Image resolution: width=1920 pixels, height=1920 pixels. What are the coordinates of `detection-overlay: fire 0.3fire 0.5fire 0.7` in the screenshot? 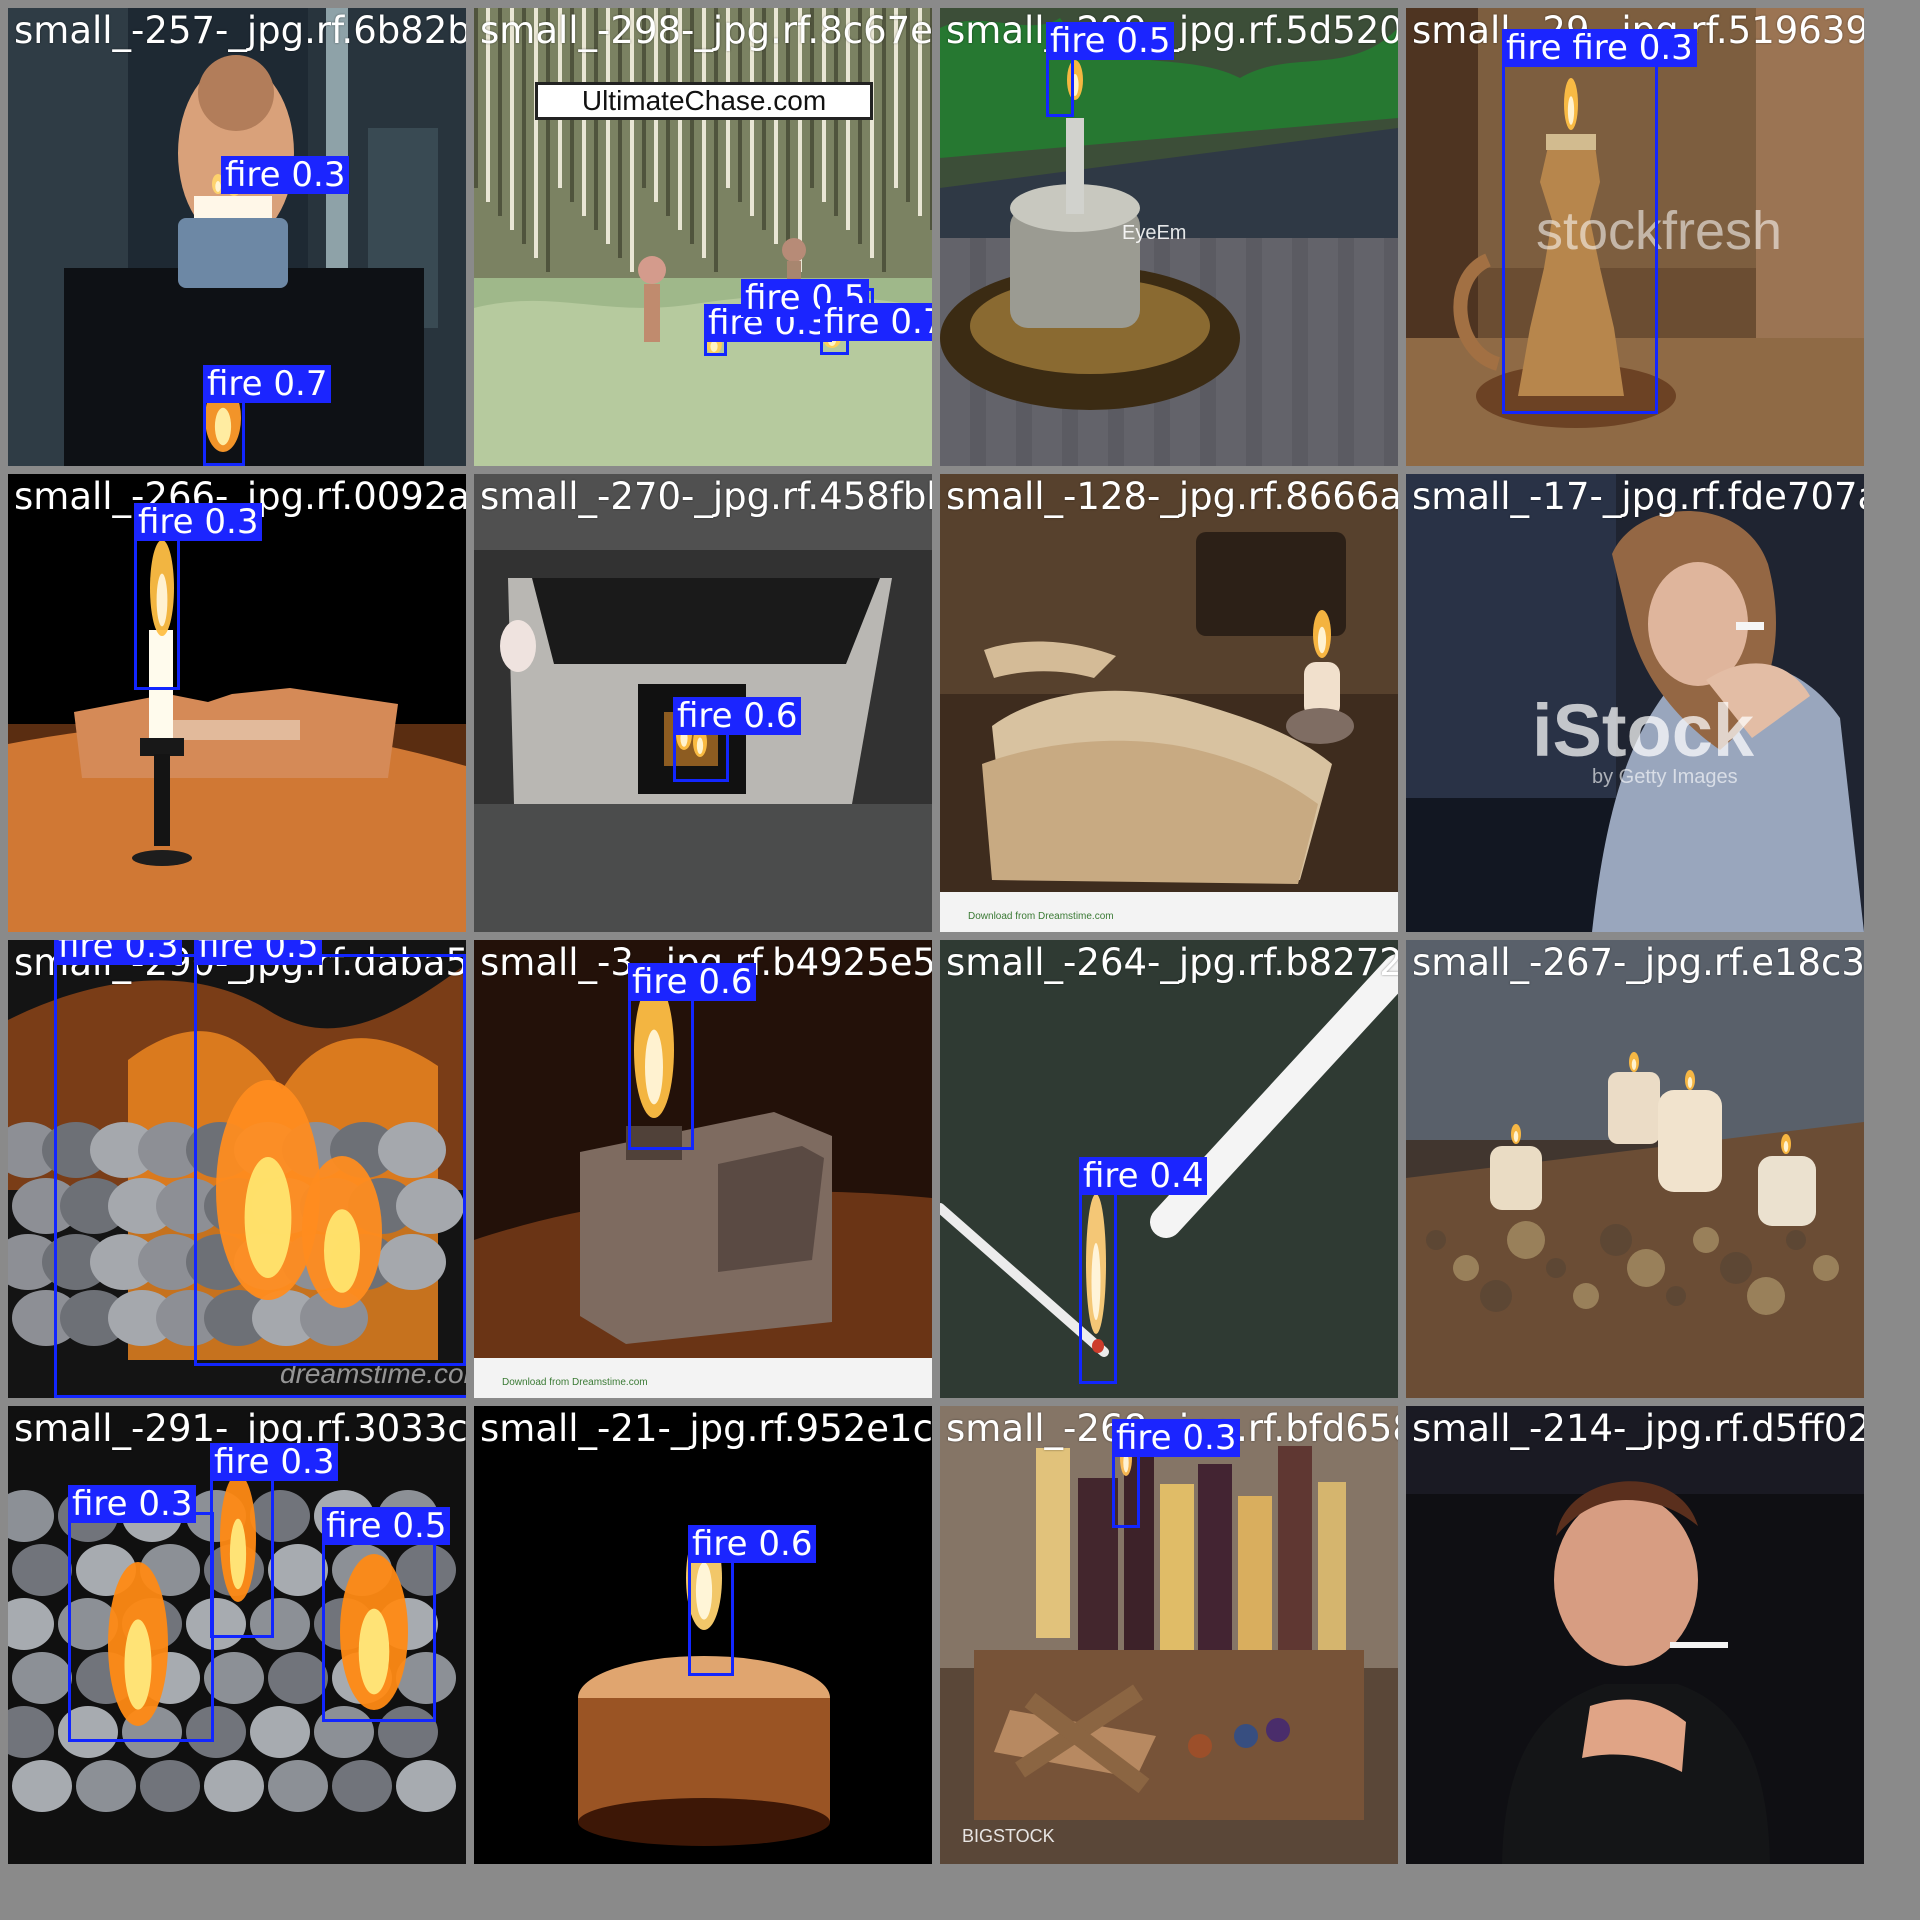 It's located at (703, 237).